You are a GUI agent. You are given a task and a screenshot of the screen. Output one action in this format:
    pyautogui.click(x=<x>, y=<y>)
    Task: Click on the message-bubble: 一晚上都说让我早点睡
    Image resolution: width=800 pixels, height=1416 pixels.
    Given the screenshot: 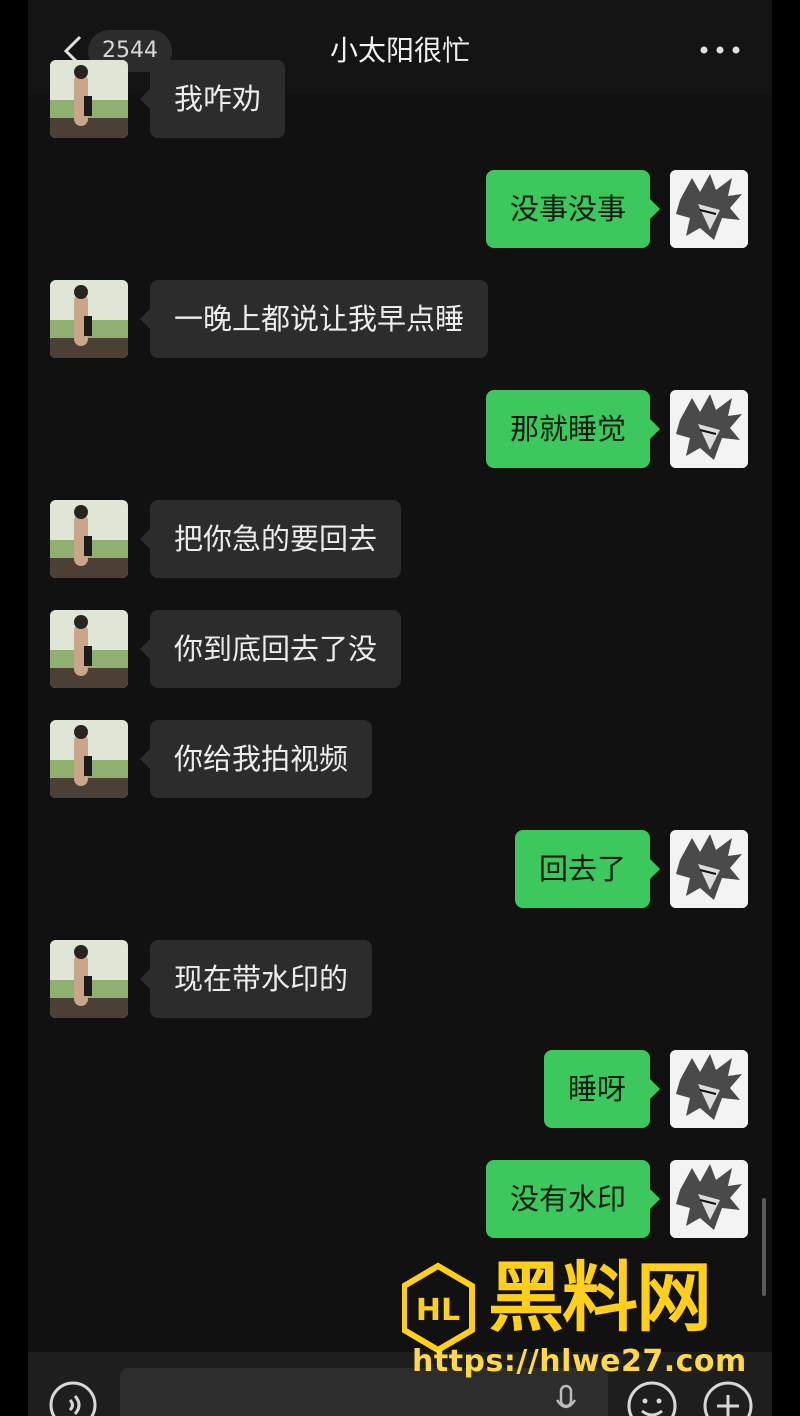 What is the action you would take?
    pyautogui.click(x=314, y=319)
    